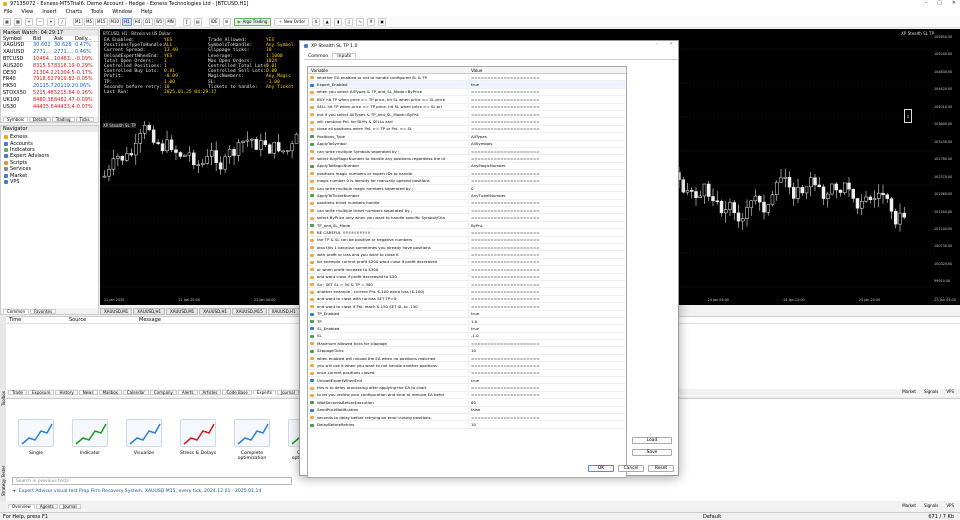 Image resolution: width=960 pixels, height=520 pixels. I want to click on input-row: ApplyToTicketNumber AnyTicketNumber, so click(467, 196).